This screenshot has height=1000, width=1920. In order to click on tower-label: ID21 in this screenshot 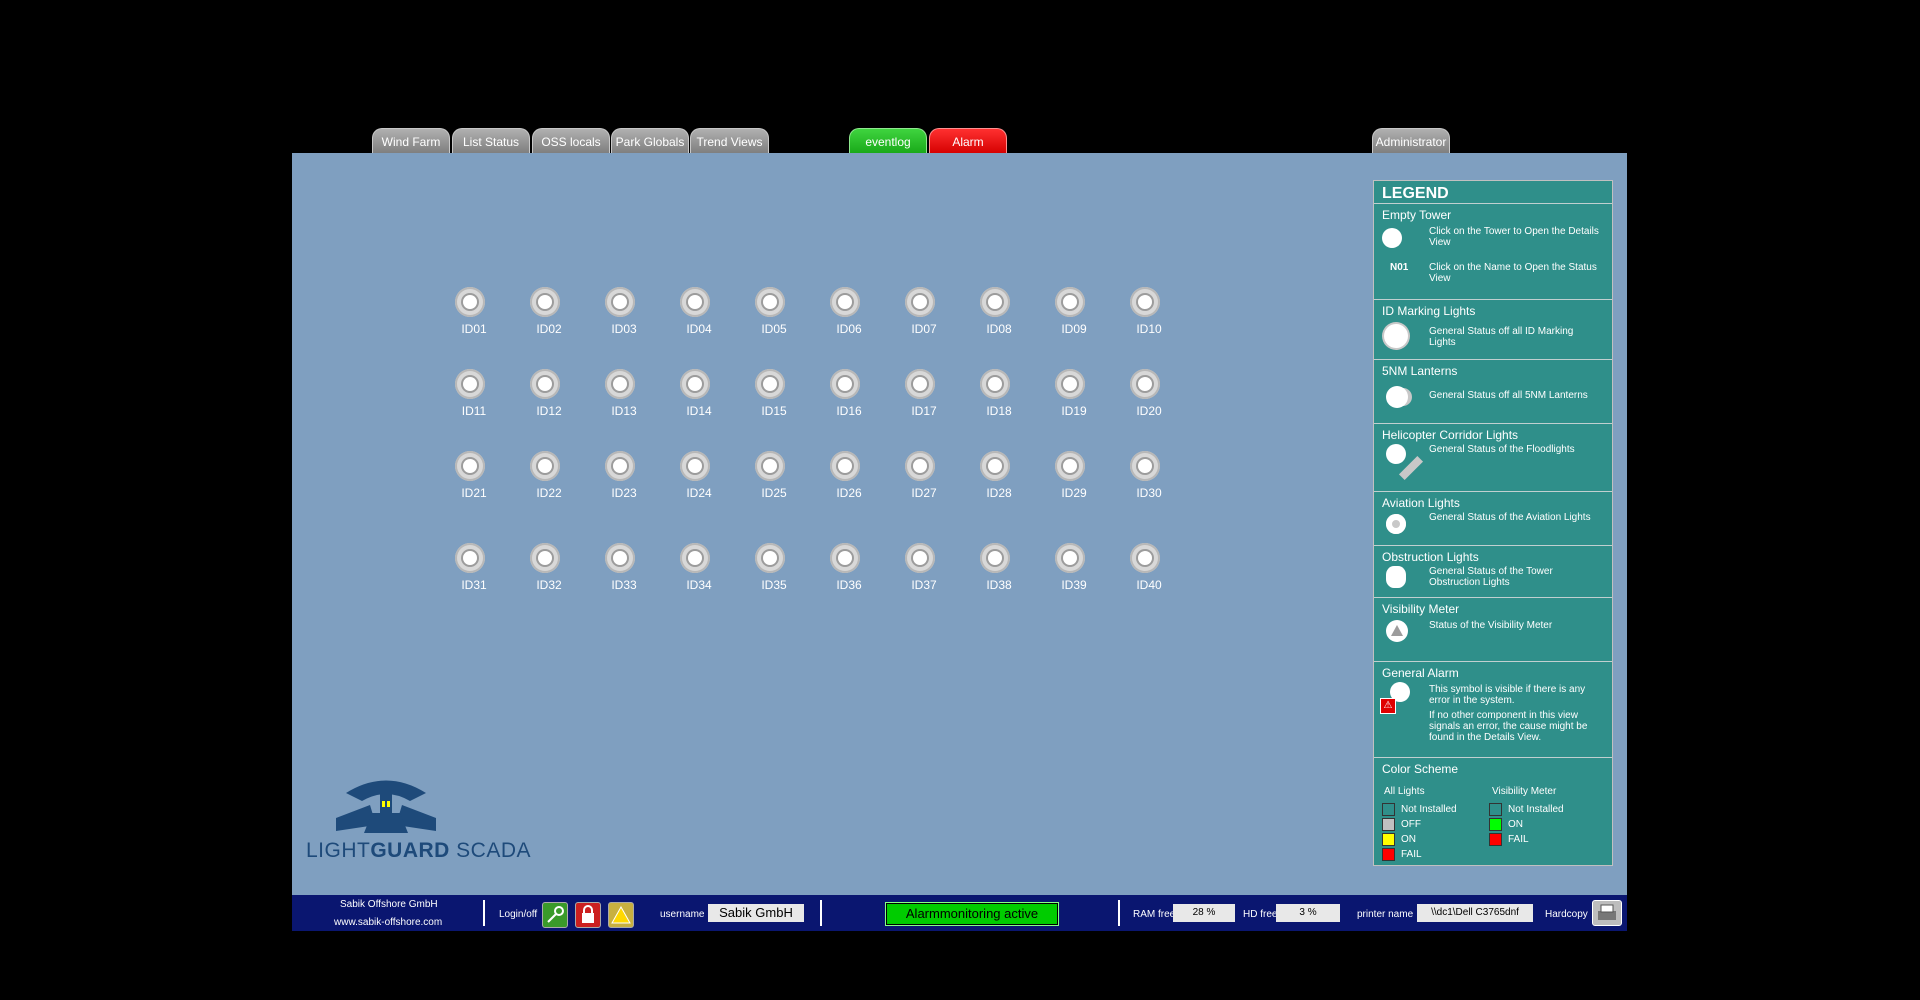, I will do `click(470, 493)`.